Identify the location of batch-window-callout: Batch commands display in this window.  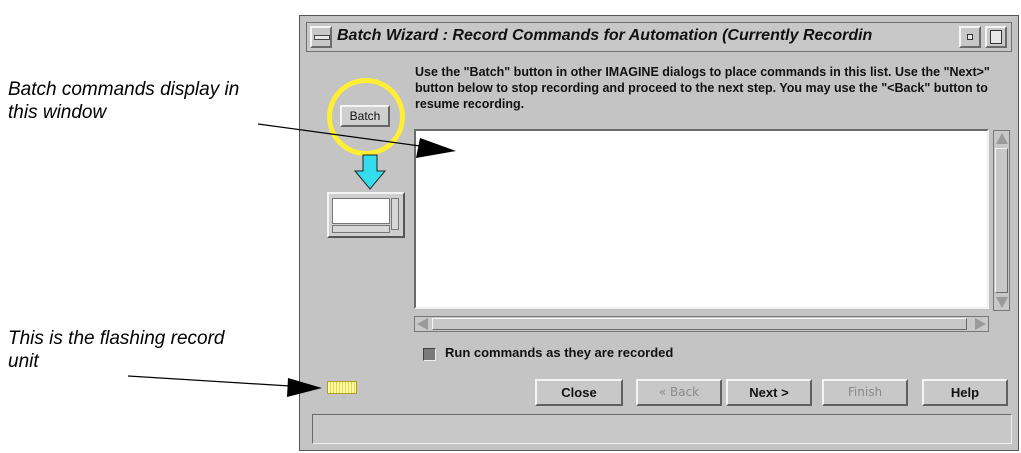
(124, 101).